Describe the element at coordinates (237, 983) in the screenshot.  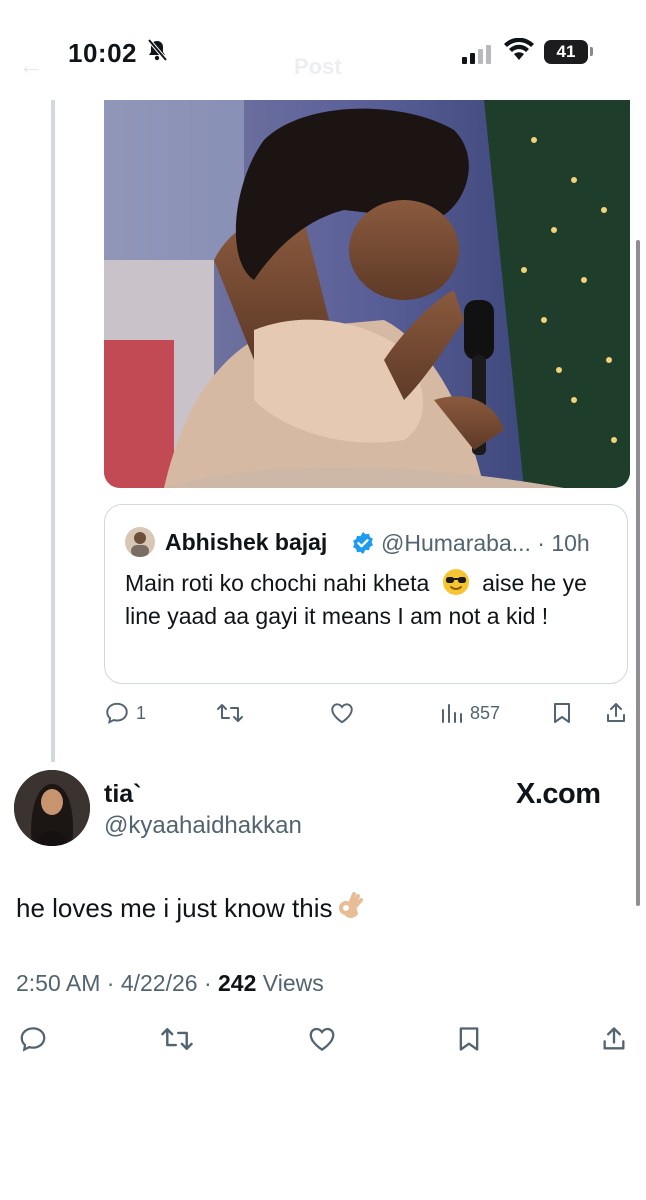
I see `tweet-views-count: 242` at that location.